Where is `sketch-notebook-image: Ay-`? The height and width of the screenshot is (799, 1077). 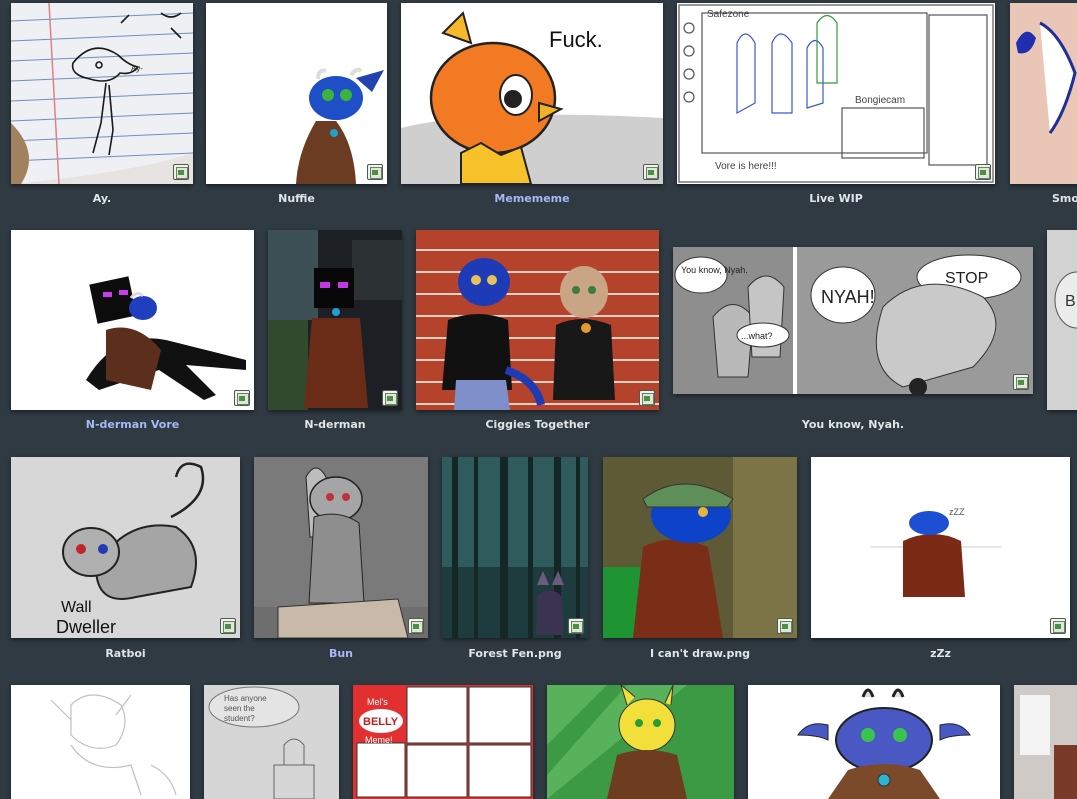 sketch-notebook-image: Ay- is located at coordinates (102, 93).